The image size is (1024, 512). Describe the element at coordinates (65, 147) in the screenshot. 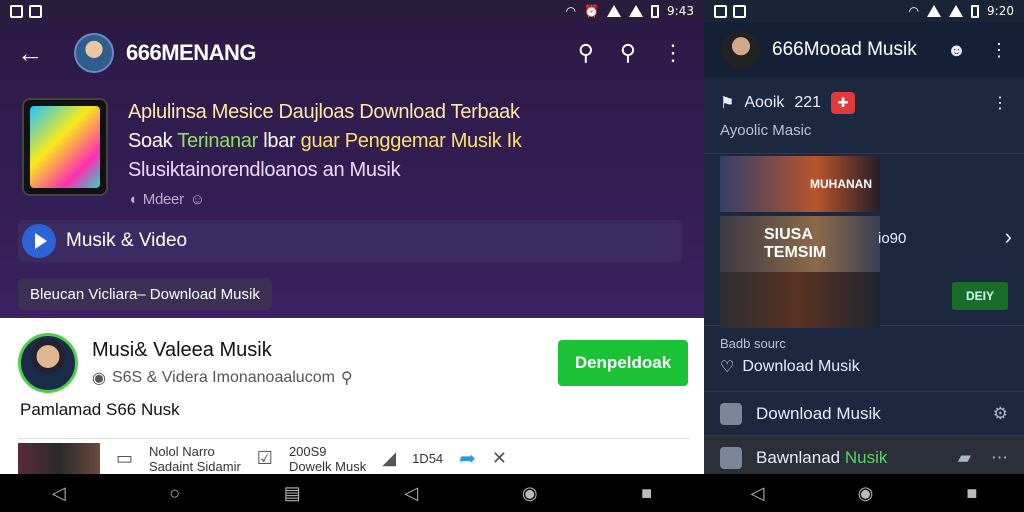

I see `app-icon` at that location.